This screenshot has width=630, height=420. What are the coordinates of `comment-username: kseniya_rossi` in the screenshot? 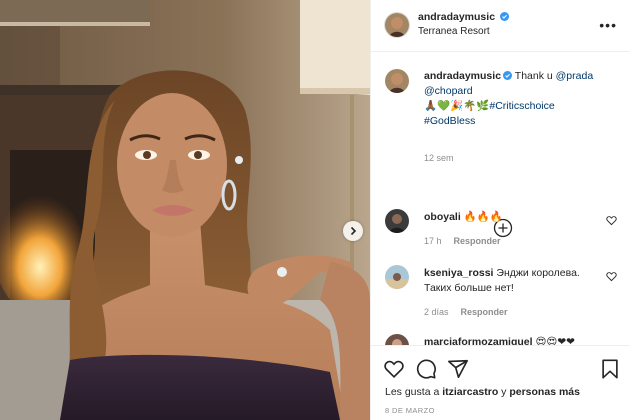 It's located at (458, 273).